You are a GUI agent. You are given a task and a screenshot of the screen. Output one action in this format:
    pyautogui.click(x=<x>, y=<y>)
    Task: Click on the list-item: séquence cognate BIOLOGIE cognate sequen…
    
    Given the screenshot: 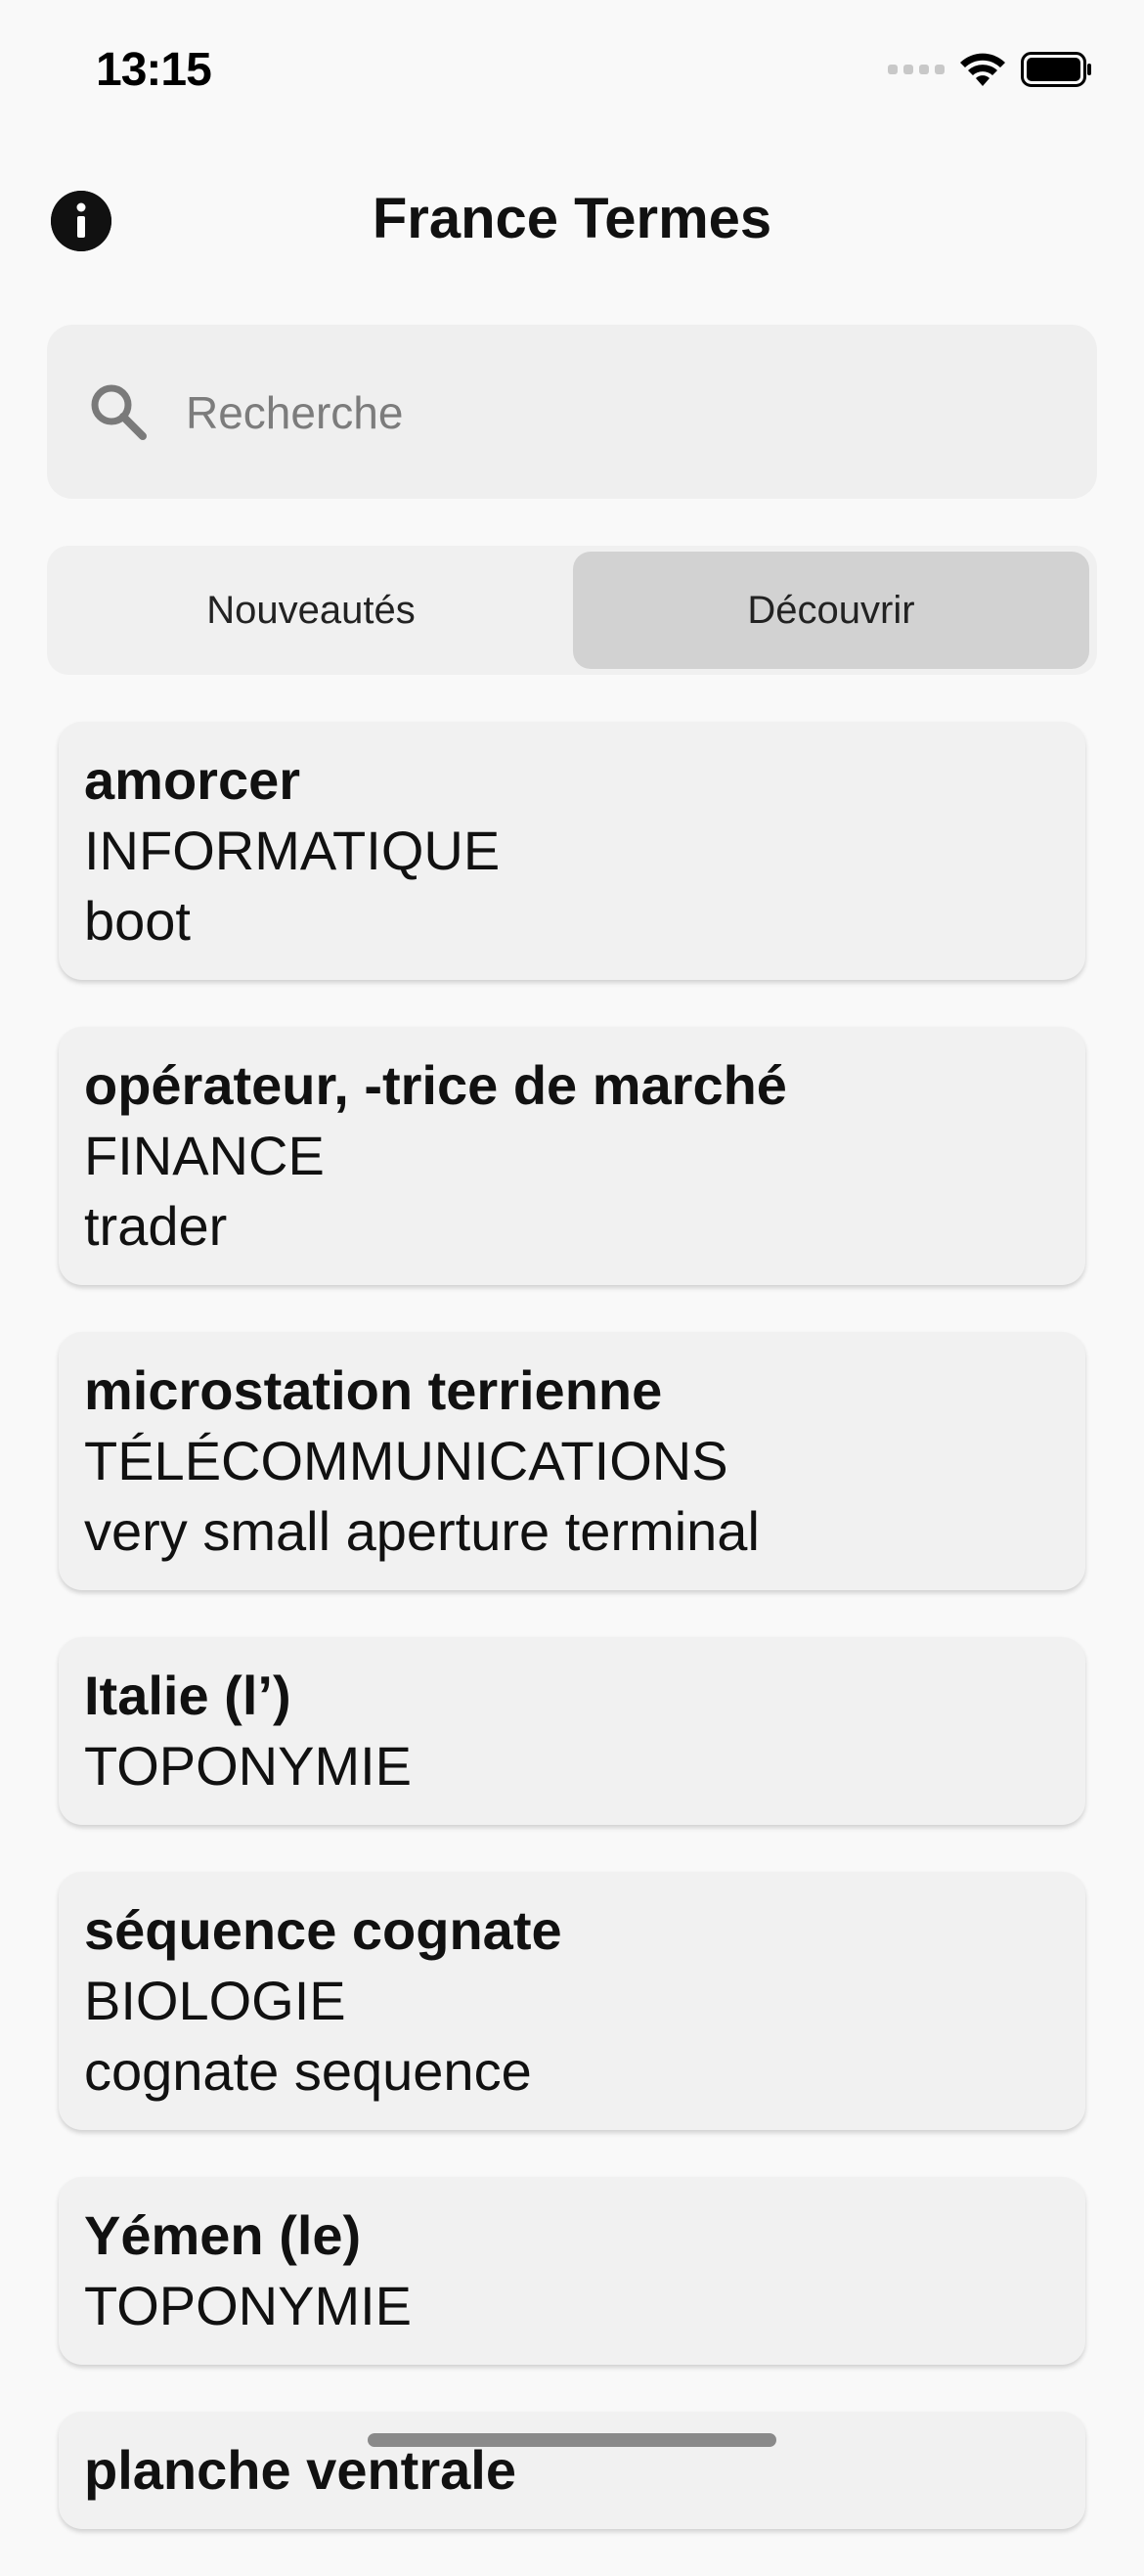 What is the action you would take?
    pyautogui.click(x=572, y=2001)
    